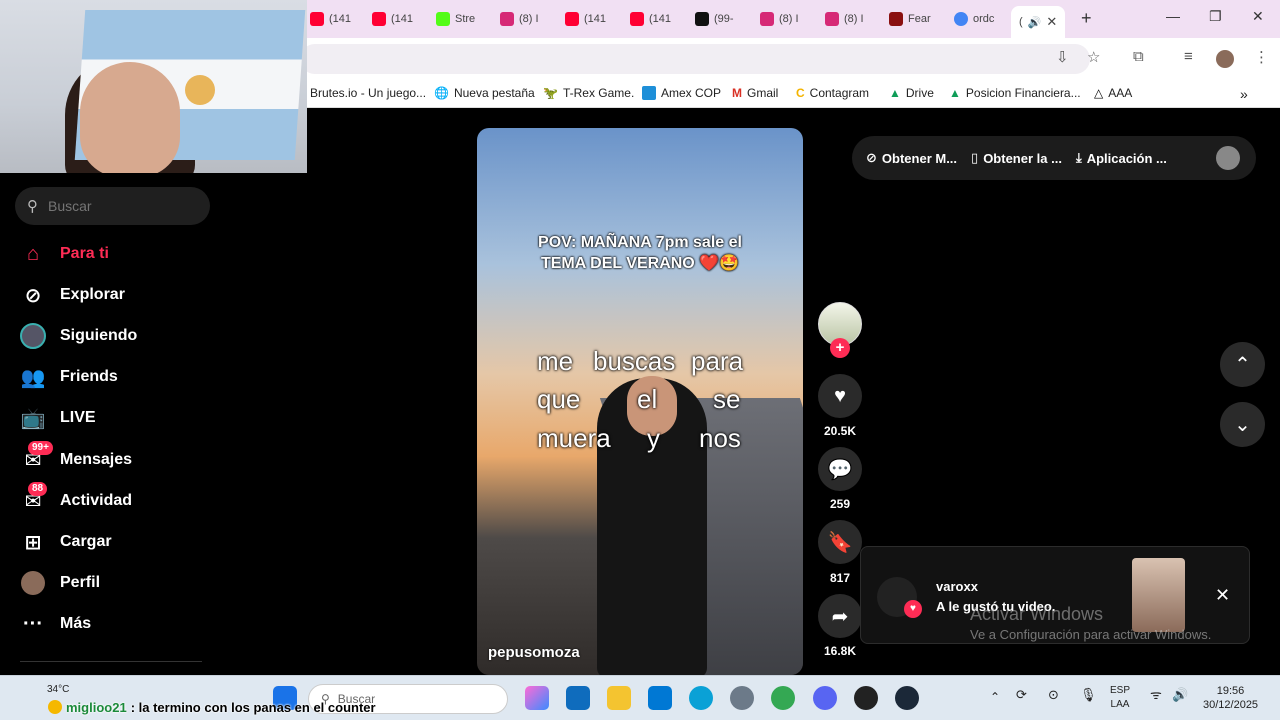 This screenshot has width=1280, height=720. I want to click on sidebar-item-cargar: ⊞ Cargar, so click(66, 542).